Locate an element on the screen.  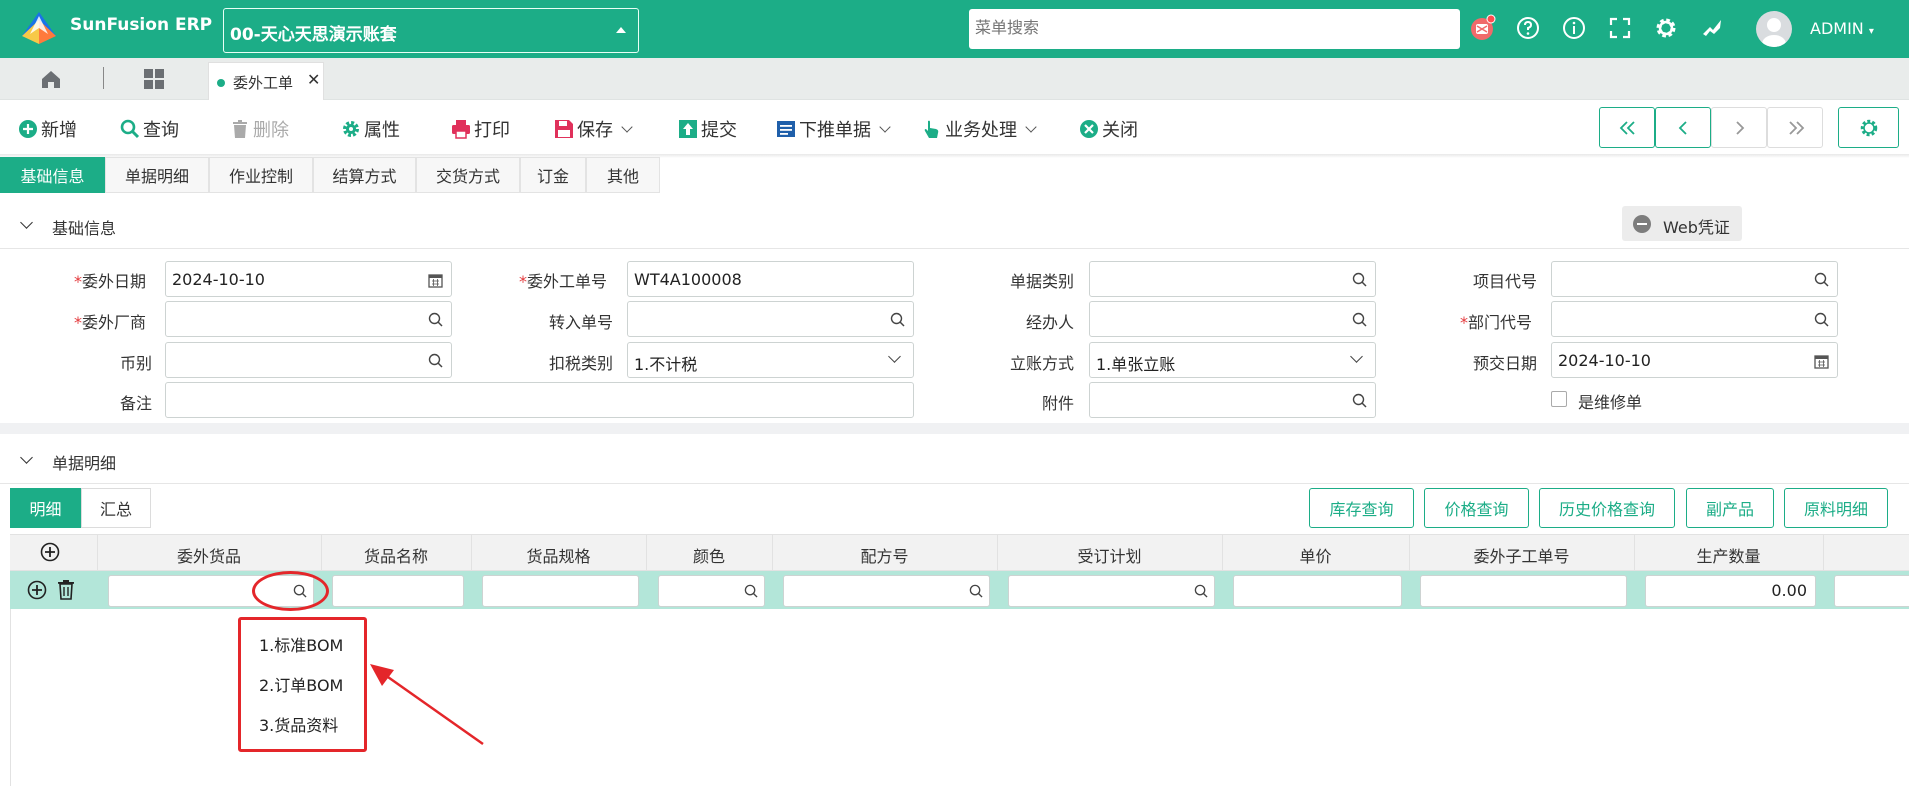
dept-code-field is located at coordinates (1694, 319).